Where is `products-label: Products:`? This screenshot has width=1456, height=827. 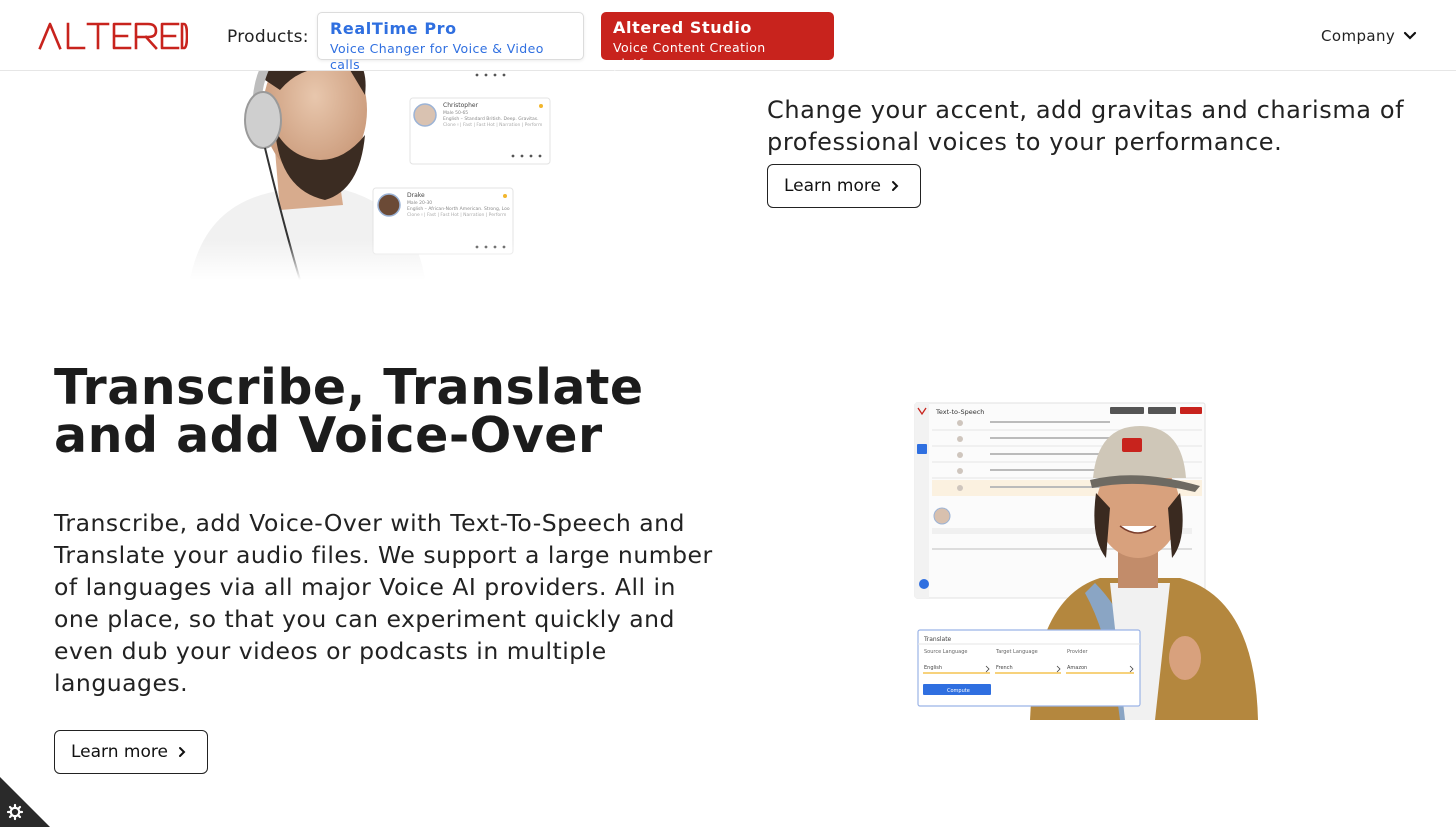
products-label: Products: is located at coordinates (268, 37).